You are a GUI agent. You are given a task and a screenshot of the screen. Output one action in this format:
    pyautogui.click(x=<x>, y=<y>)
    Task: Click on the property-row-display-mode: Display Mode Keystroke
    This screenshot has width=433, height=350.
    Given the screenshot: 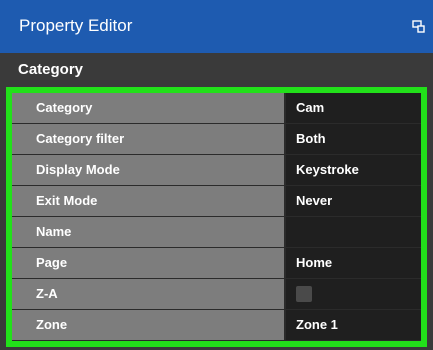 What is the action you would take?
    pyautogui.click(x=216, y=170)
    